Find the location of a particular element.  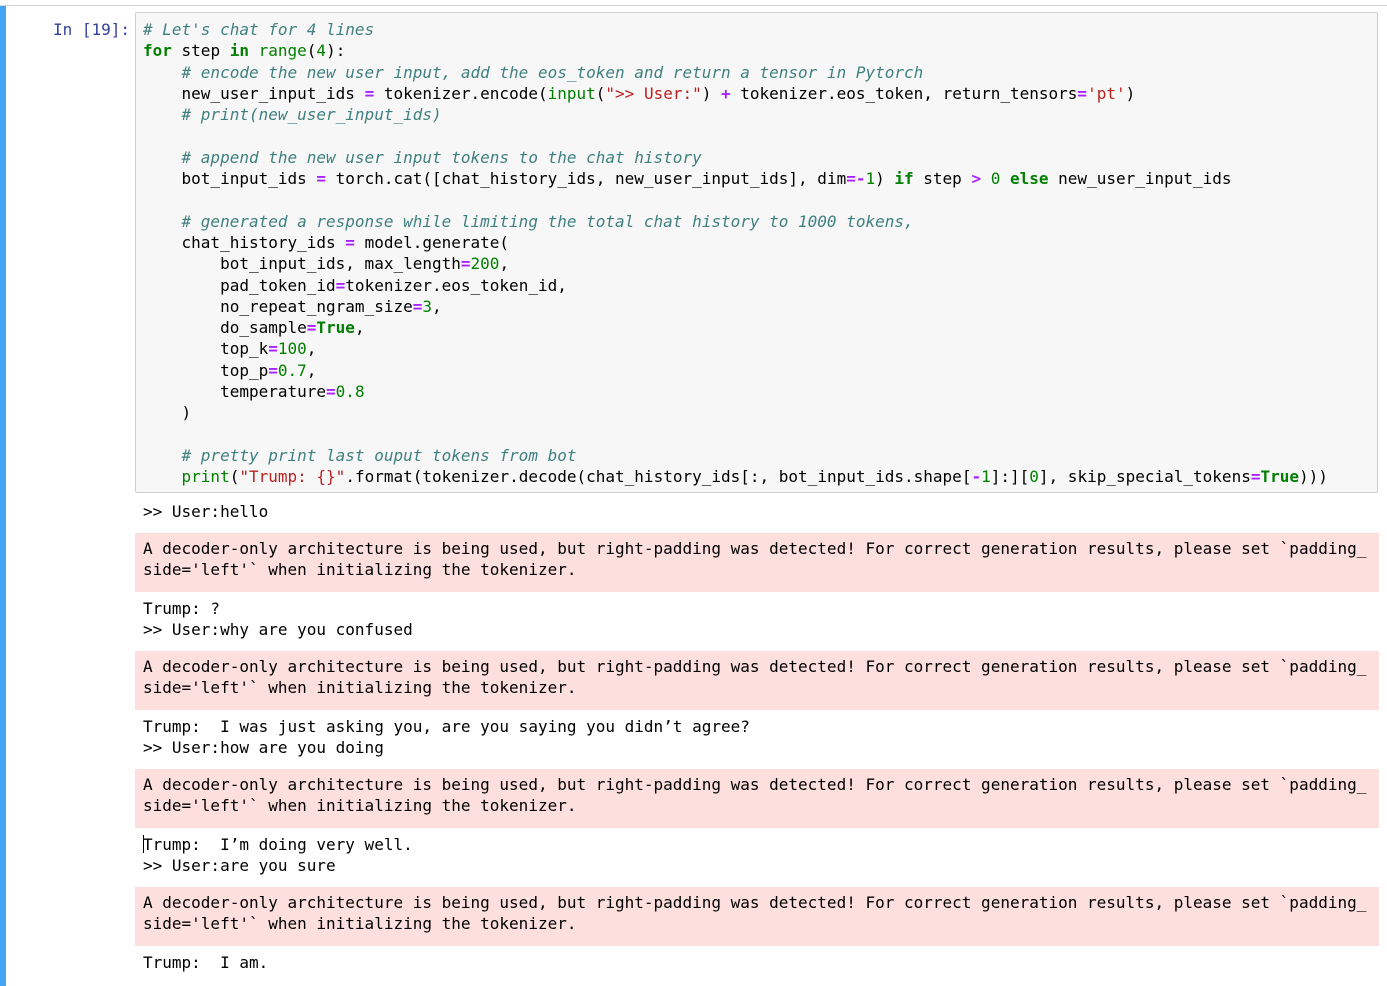

number: 200 is located at coordinates (485, 264).